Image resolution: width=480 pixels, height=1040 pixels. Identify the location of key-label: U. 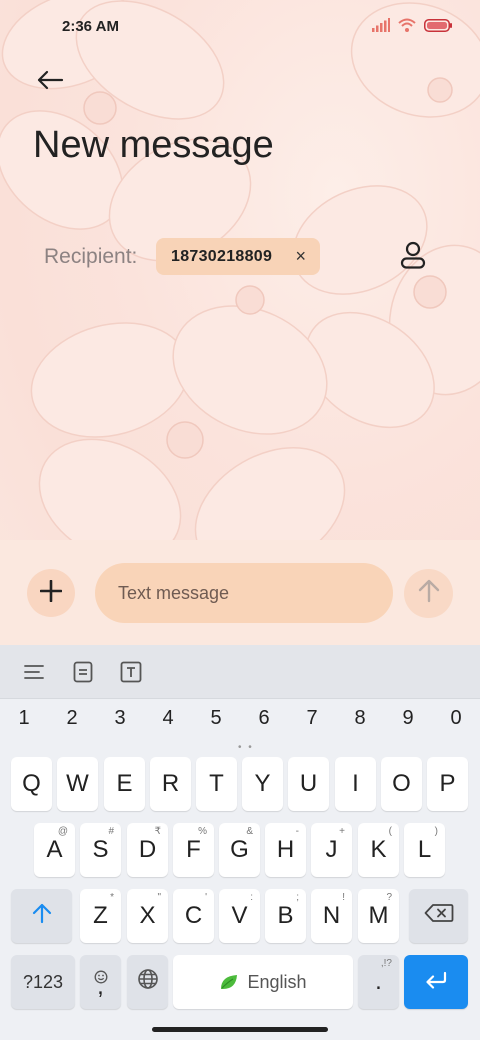
(308, 783).